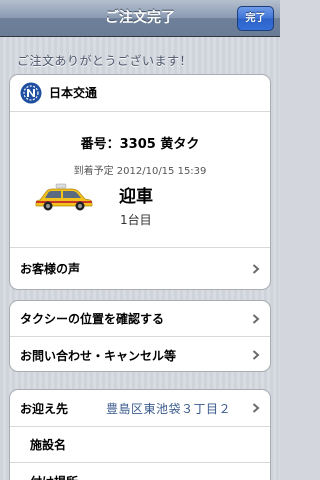  What do you see at coordinates (73, 93) in the screenshot?
I see `company-name: 日本交通` at bounding box center [73, 93].